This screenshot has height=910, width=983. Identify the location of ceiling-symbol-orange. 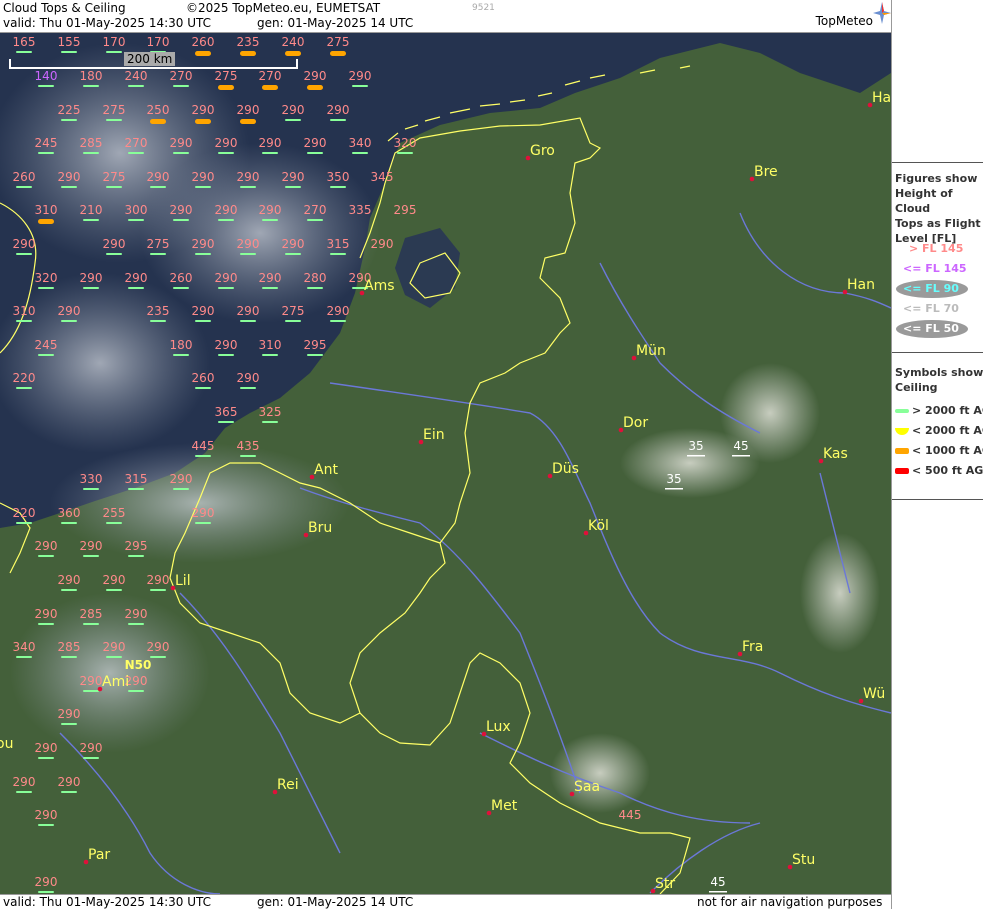
(338, 53).